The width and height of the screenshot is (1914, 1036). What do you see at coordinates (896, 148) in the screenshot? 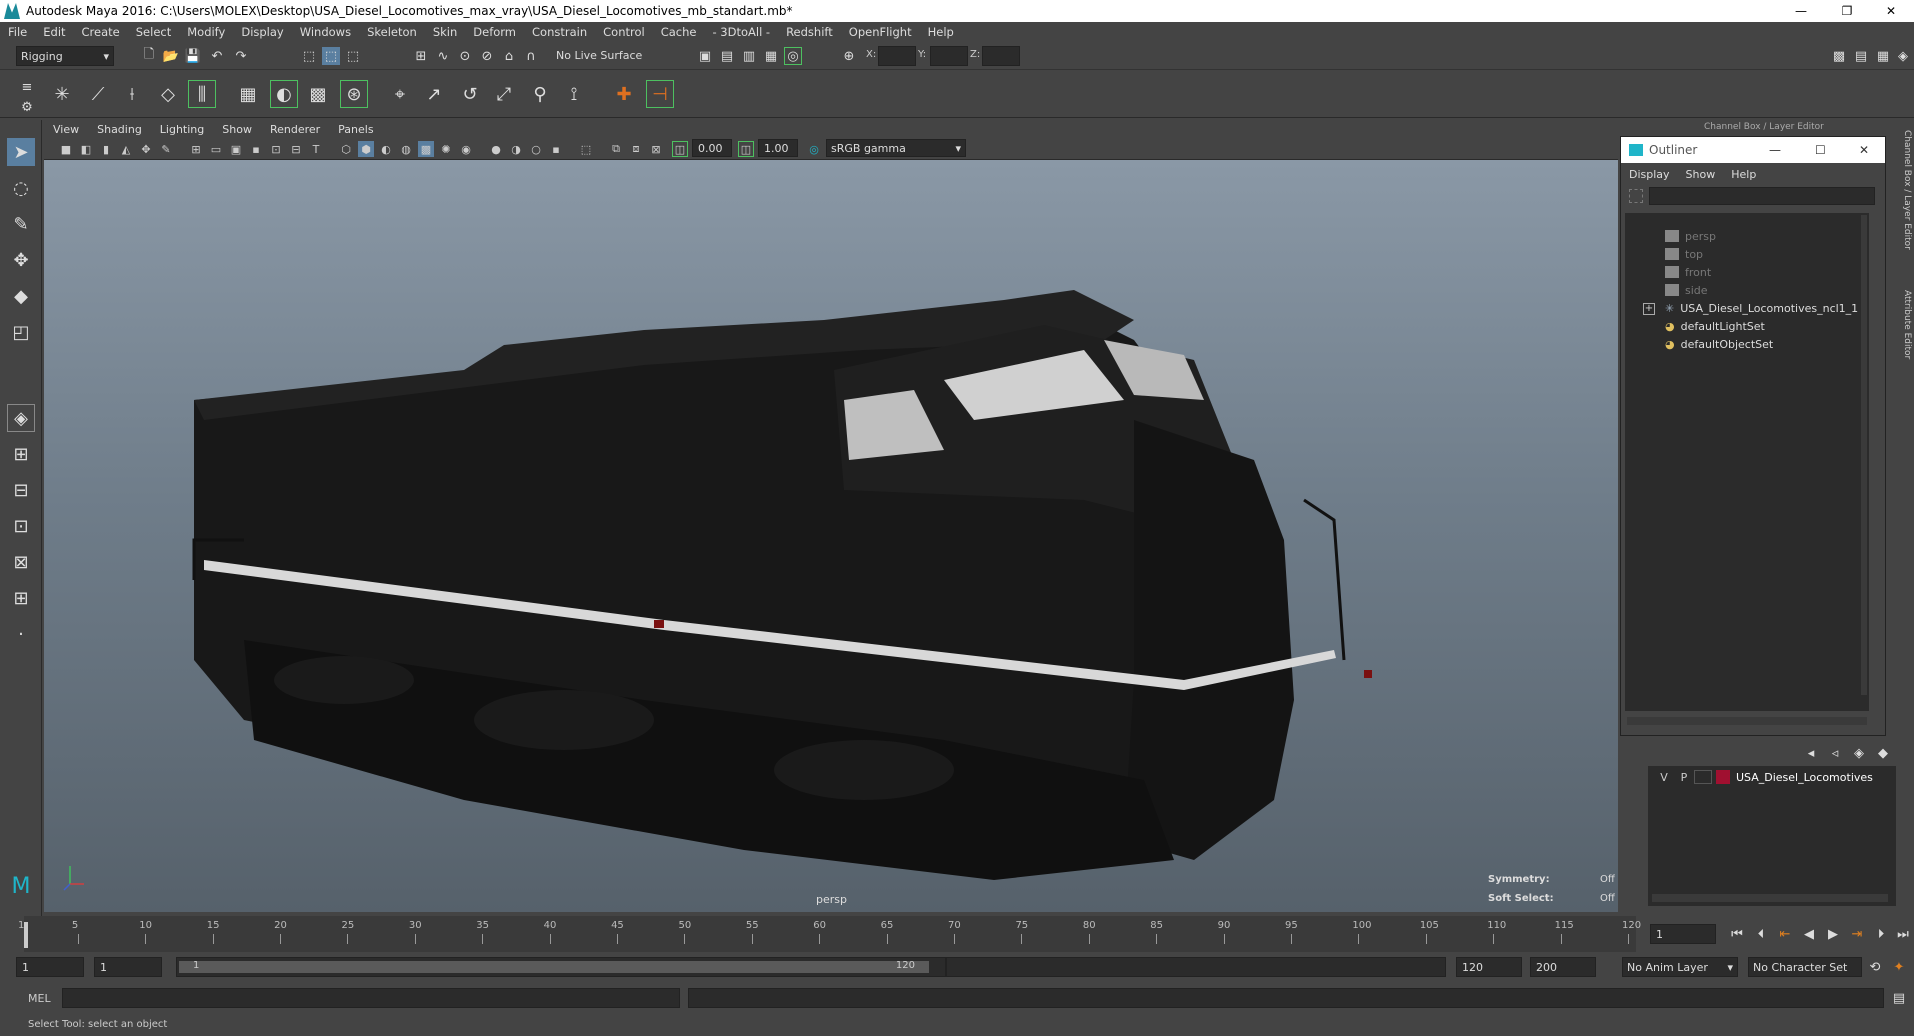
I see `colorspace-dropdown: sRGB gamma ▾` at bounding box center [896, 148].